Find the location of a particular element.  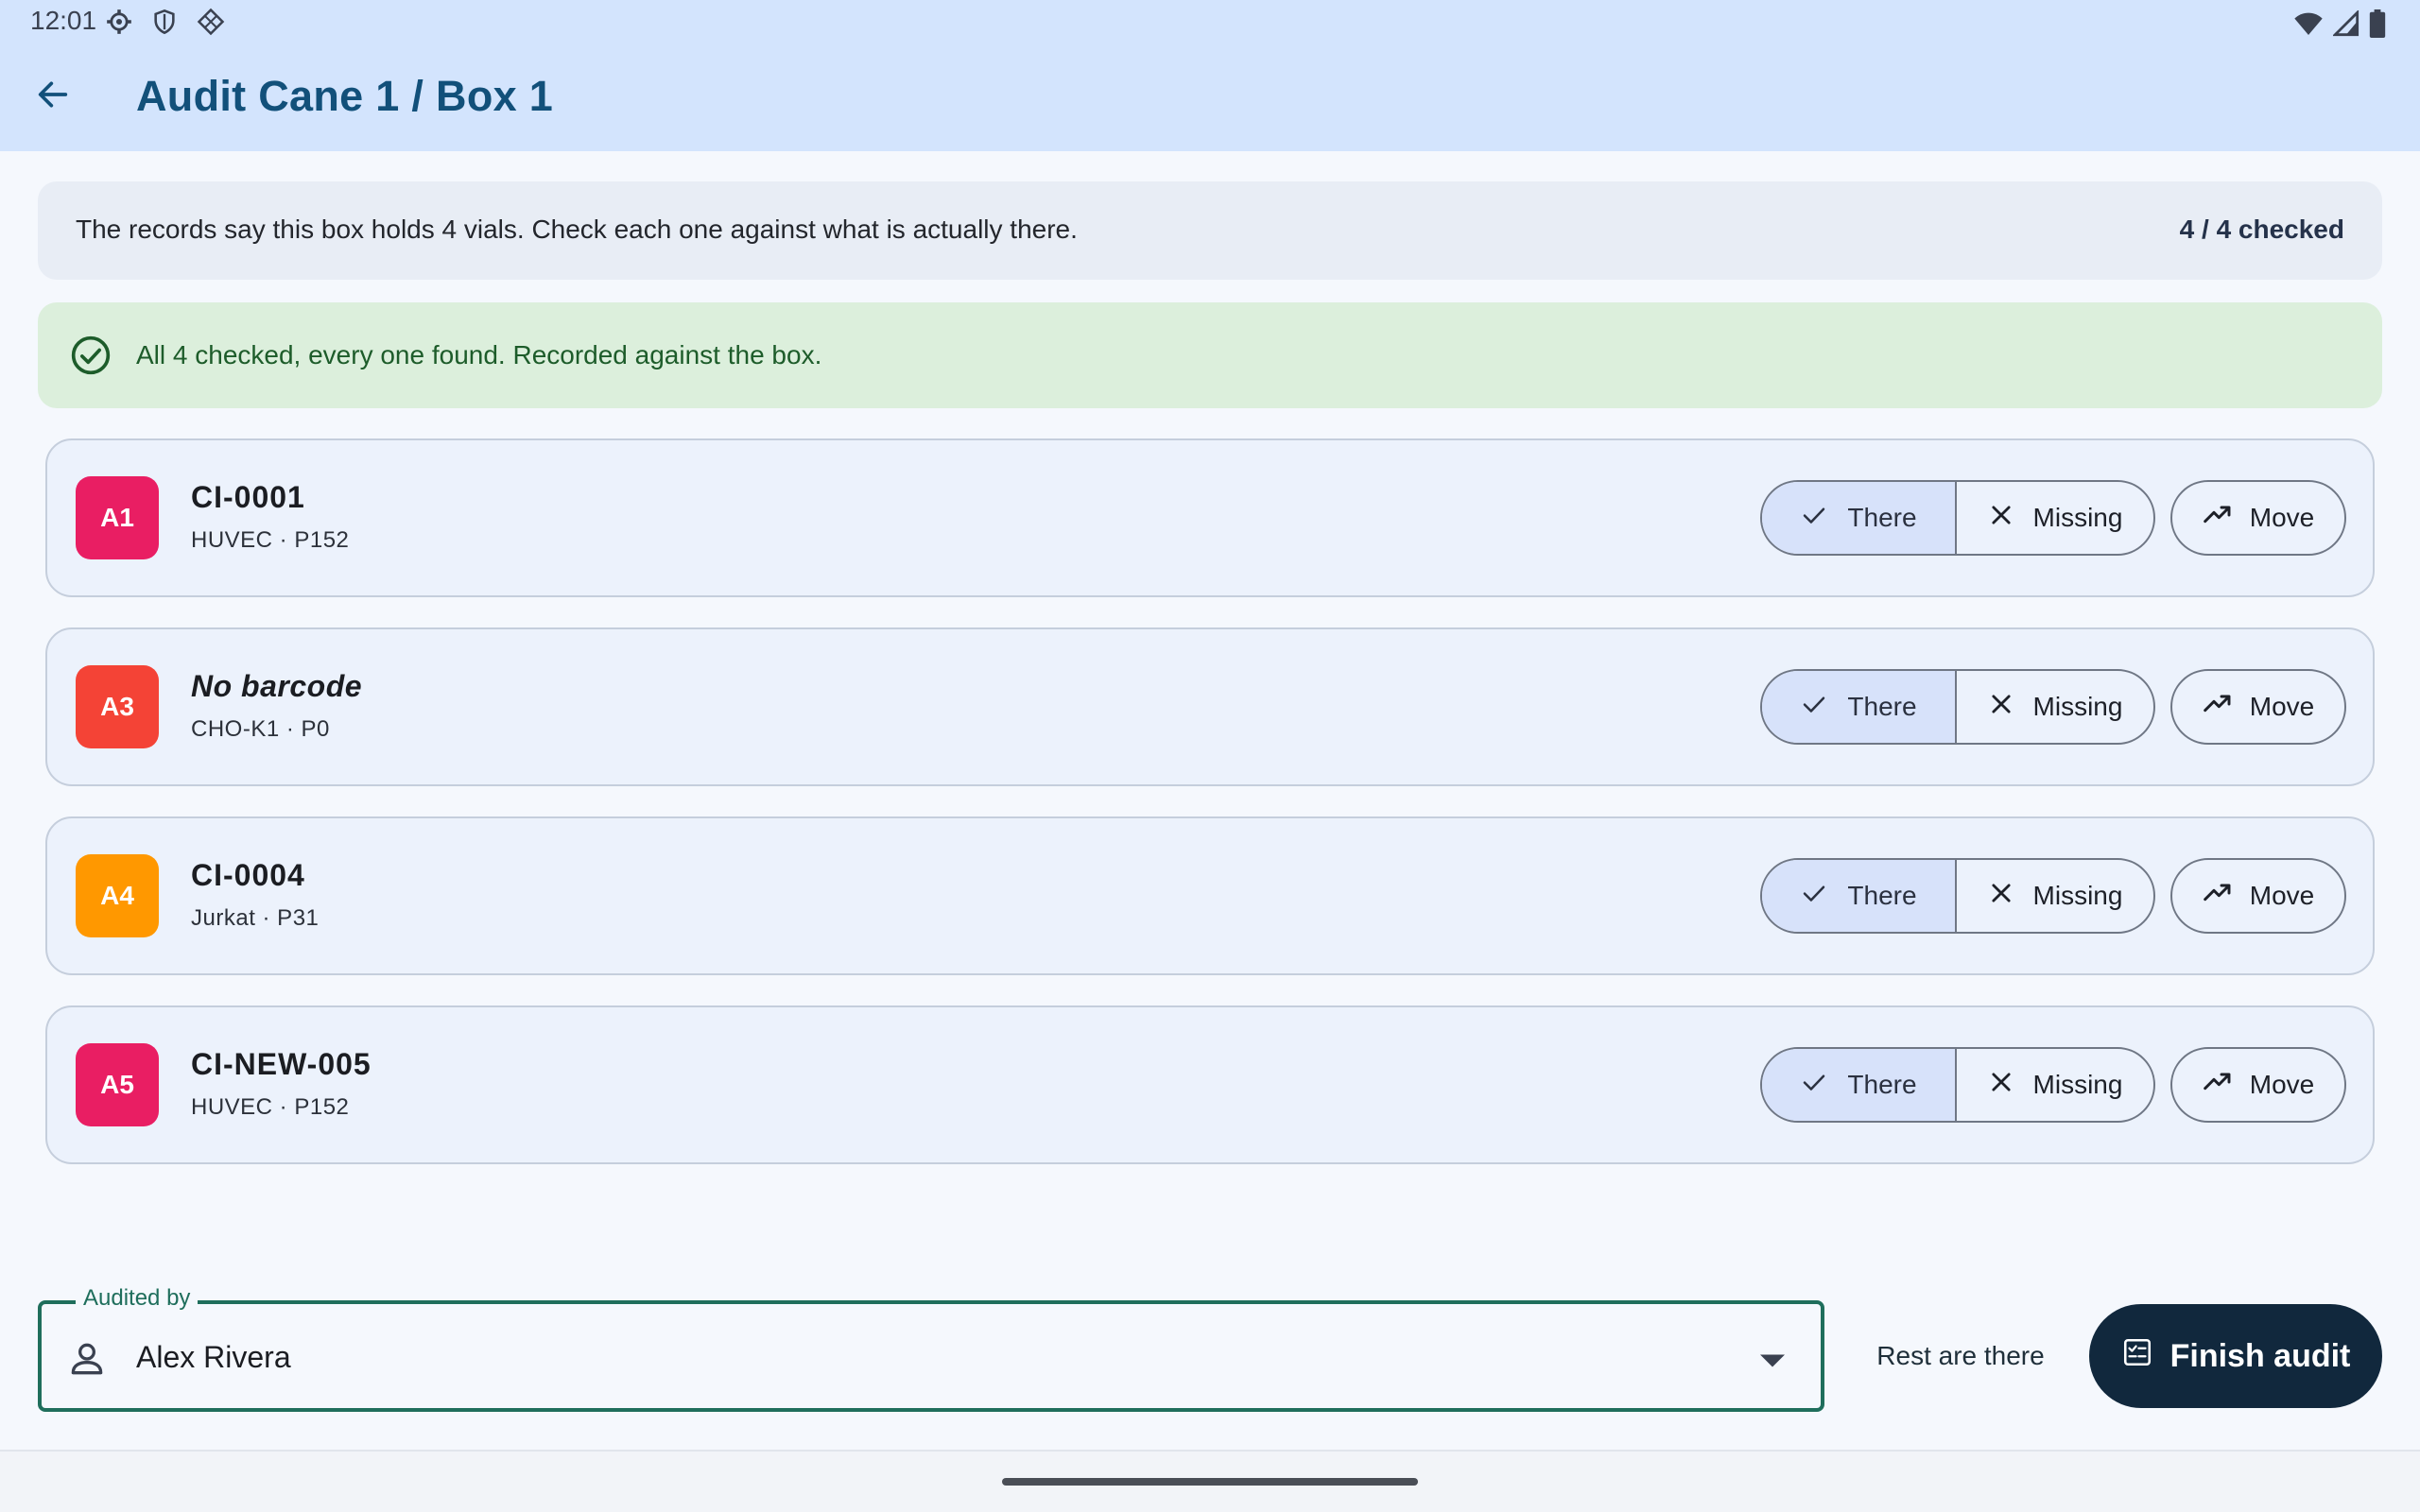

auditor-name: Alex Rivera is located at coordinates (213, 1357).